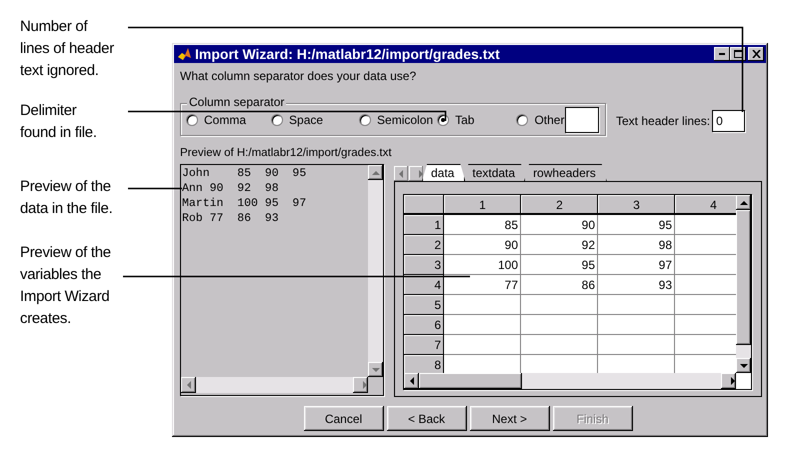  I want to click on variable-tab: rowheaders, so click(565, 172).